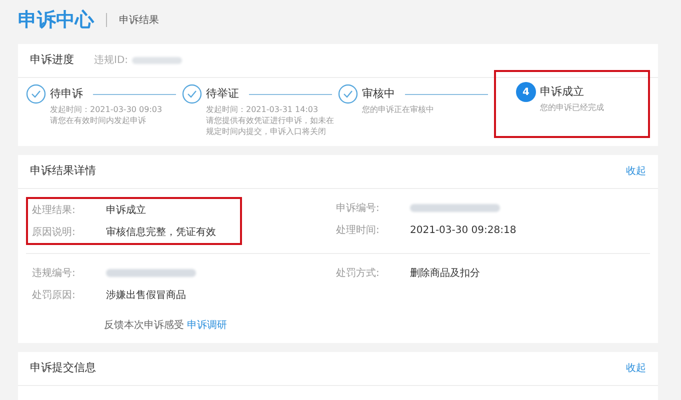 The height and width of the screenshot is (400, 681). I want to click on field-label: 处理时间:, so click(358, 231).